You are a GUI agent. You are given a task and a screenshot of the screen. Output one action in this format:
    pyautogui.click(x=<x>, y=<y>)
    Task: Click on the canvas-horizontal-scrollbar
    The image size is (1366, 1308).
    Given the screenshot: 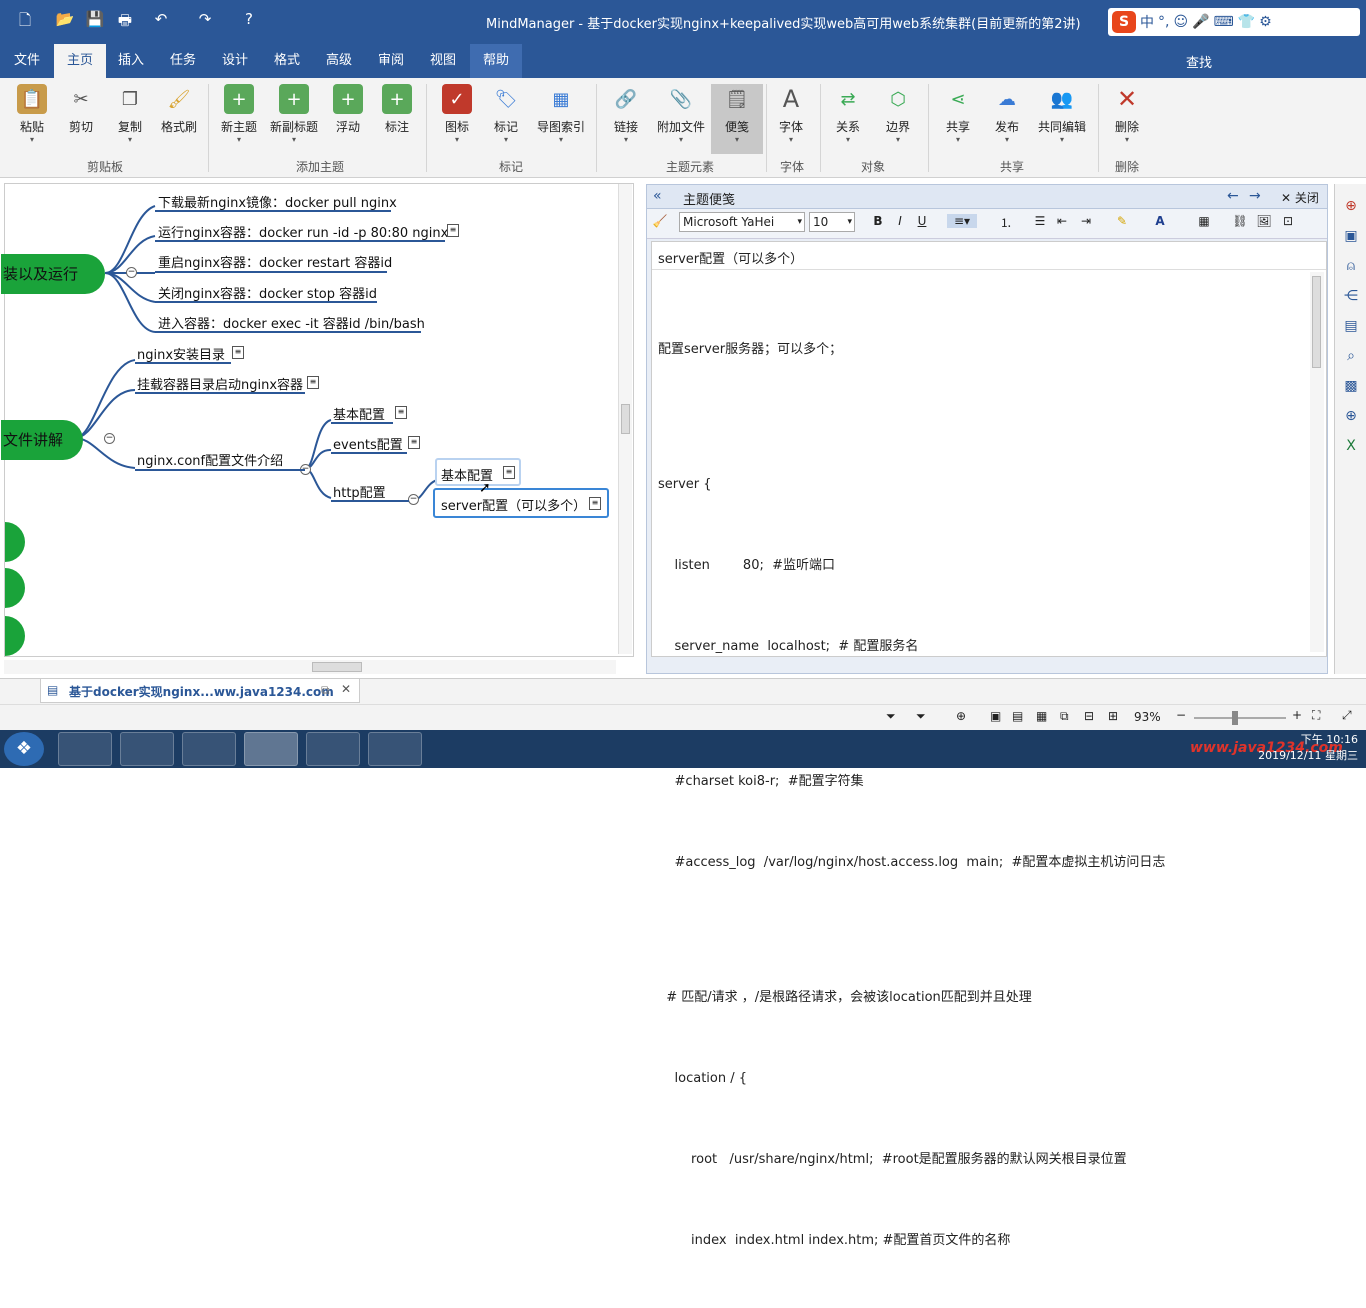 What is the action you would take?
    pyautogui.click(x=310, y=667)
    